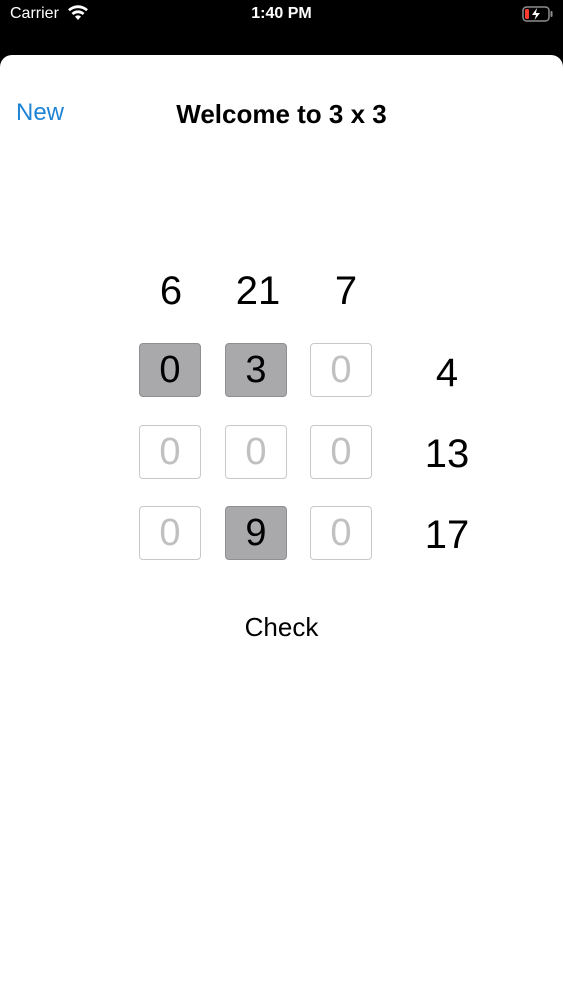  I want to click on check-button: Check, so click(281, 627).